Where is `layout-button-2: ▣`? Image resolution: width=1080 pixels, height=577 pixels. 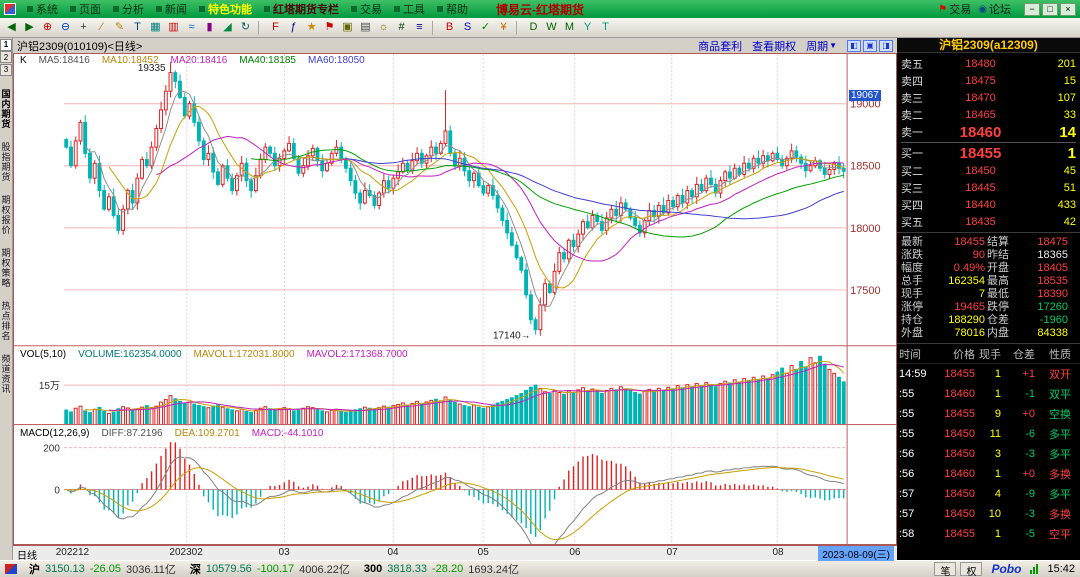 layout-button-2: ▣ is located at coordinates (870, 45).